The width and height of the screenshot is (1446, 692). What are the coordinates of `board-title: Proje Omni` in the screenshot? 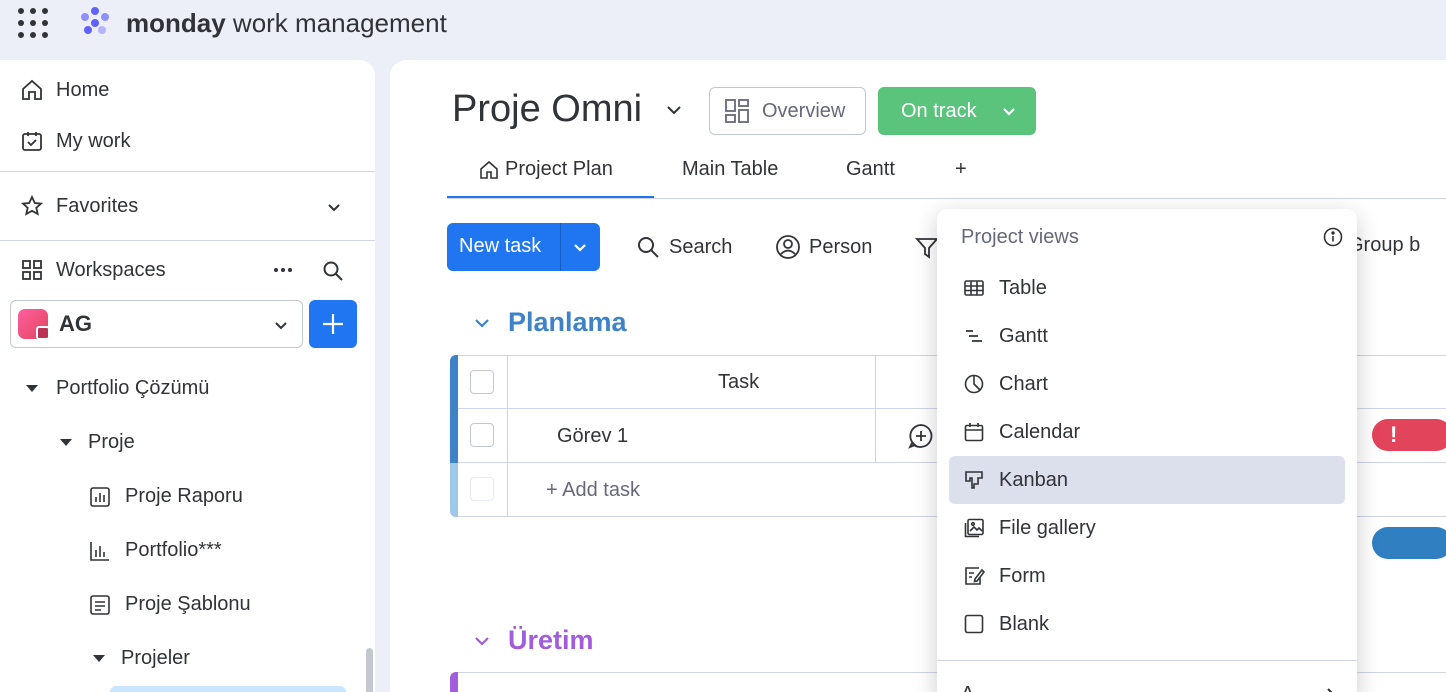 It's located at (547, 109).